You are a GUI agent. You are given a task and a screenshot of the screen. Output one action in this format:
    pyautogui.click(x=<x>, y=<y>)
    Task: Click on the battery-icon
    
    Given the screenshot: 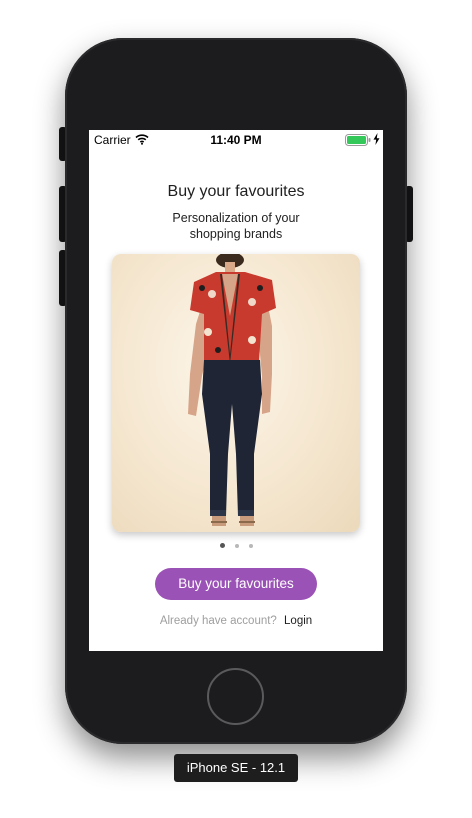 What is the action you would take?
    pyautogui.click(x=358, y=140)
    